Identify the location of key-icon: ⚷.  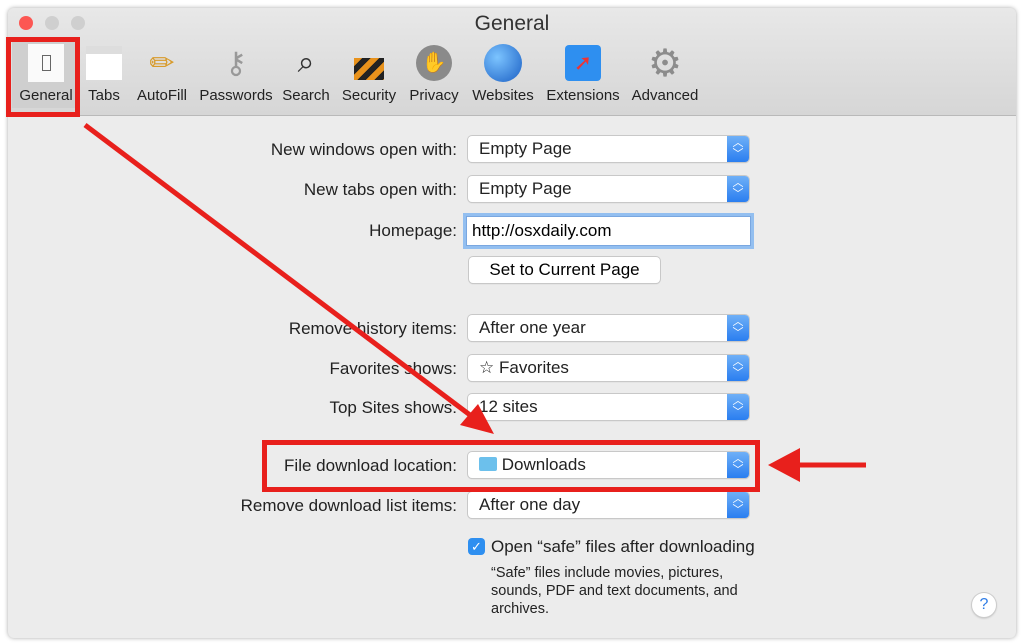
(236, 63).